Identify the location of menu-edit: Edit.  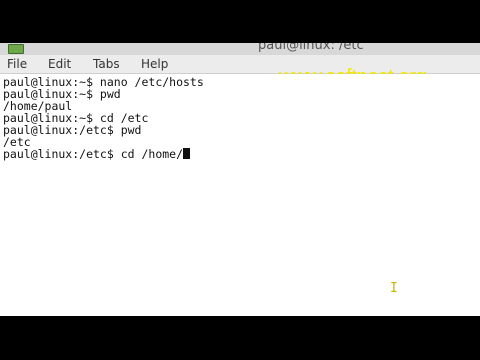
(59, 64).